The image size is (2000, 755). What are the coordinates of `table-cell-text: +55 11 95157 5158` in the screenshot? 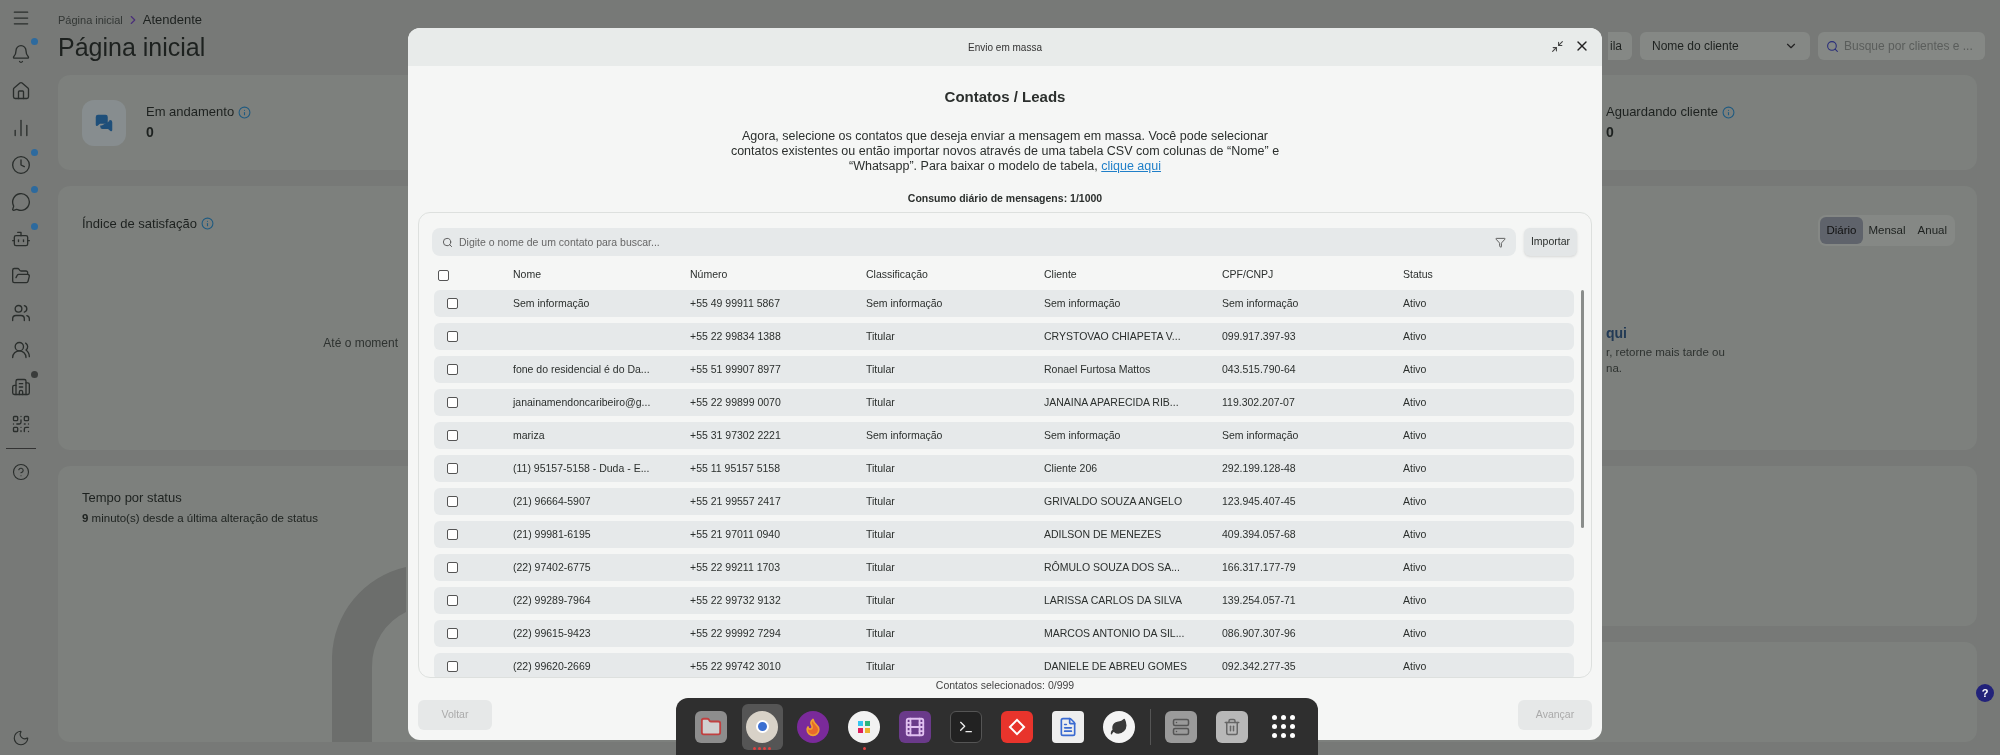 It's located at (736, 468).